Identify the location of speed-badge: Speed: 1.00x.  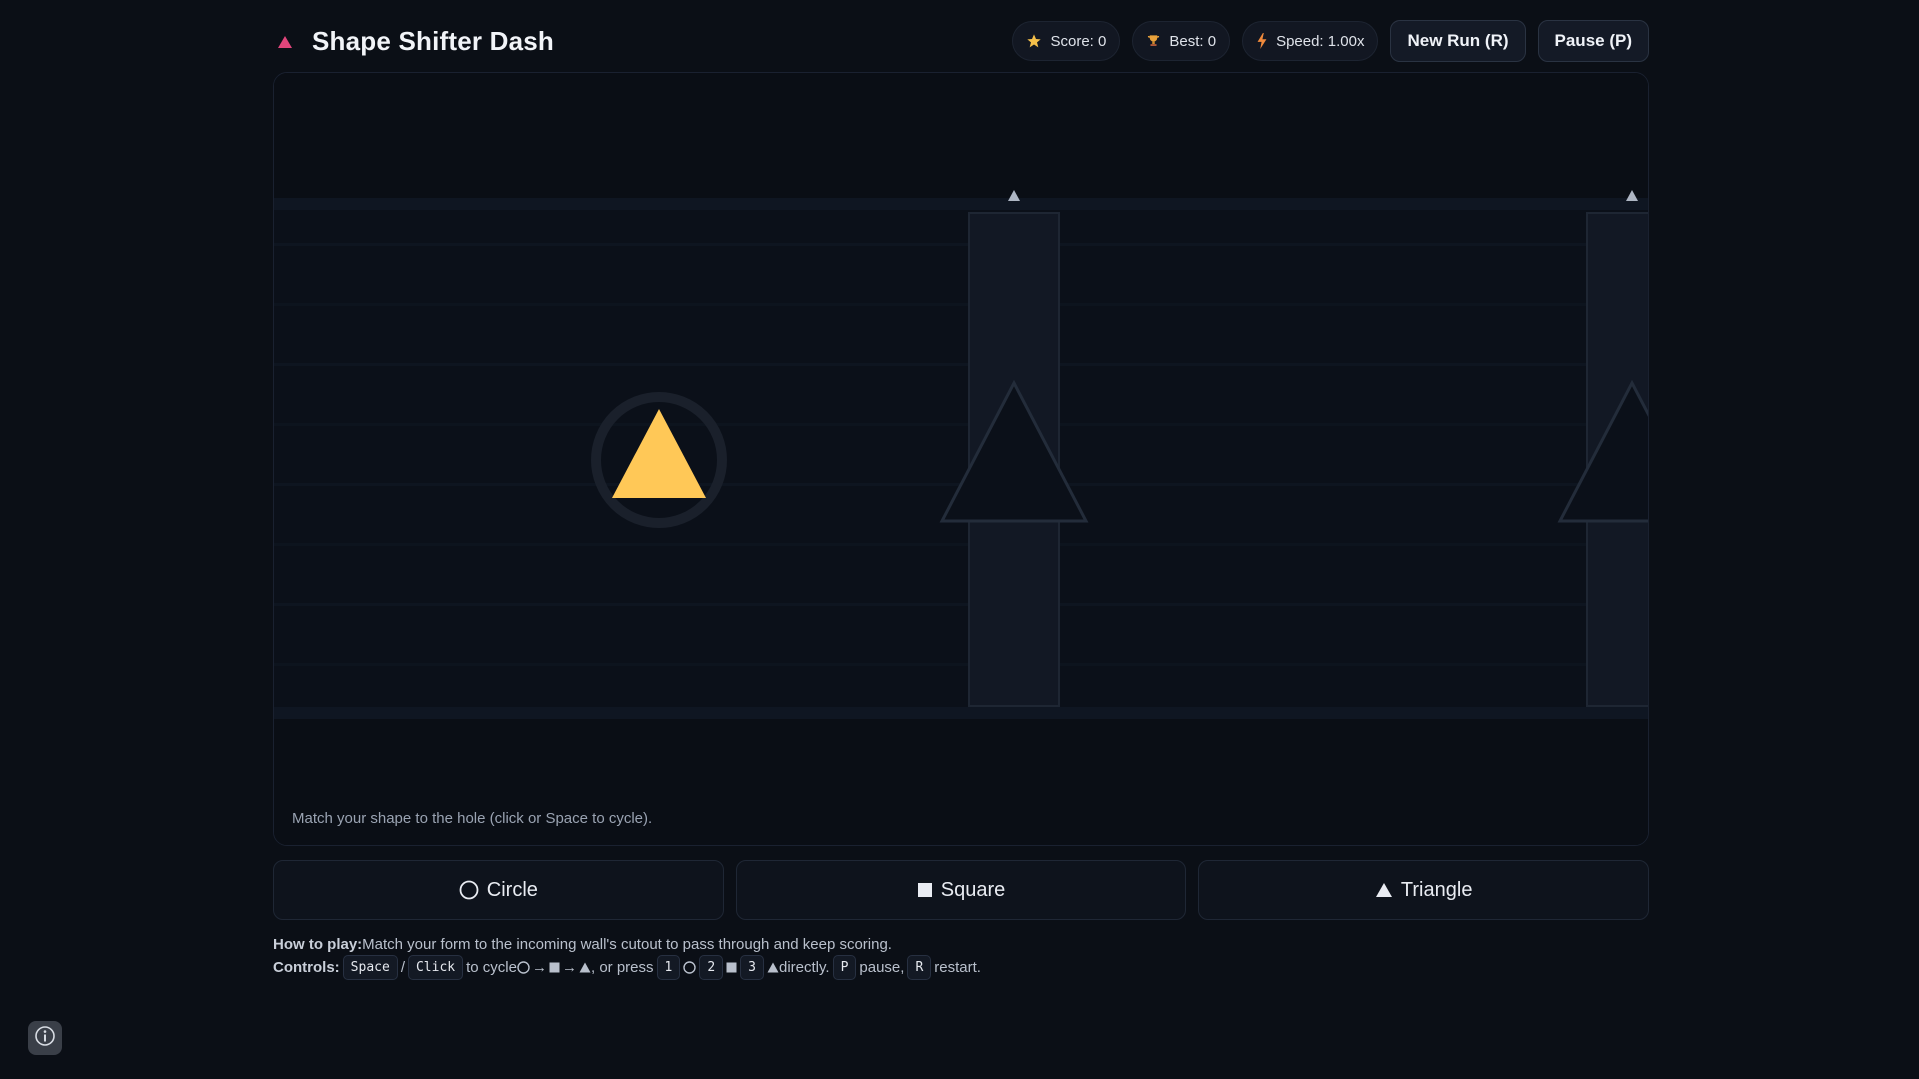
(1310, 41).